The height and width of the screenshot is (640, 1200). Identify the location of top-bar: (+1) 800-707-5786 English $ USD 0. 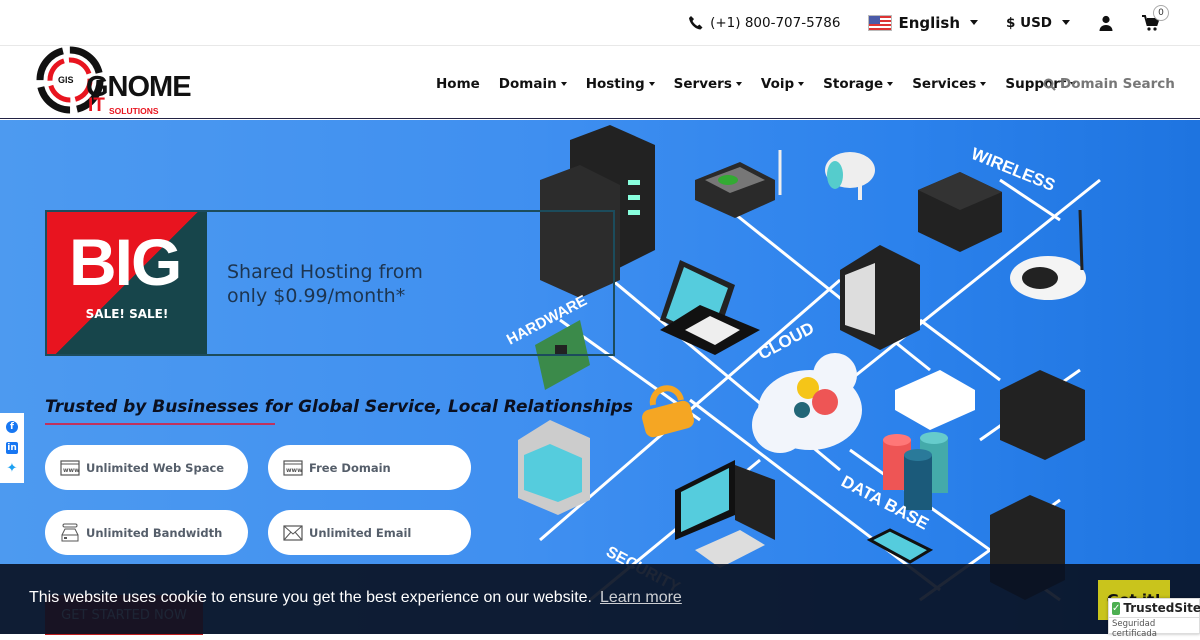
(600, 23).